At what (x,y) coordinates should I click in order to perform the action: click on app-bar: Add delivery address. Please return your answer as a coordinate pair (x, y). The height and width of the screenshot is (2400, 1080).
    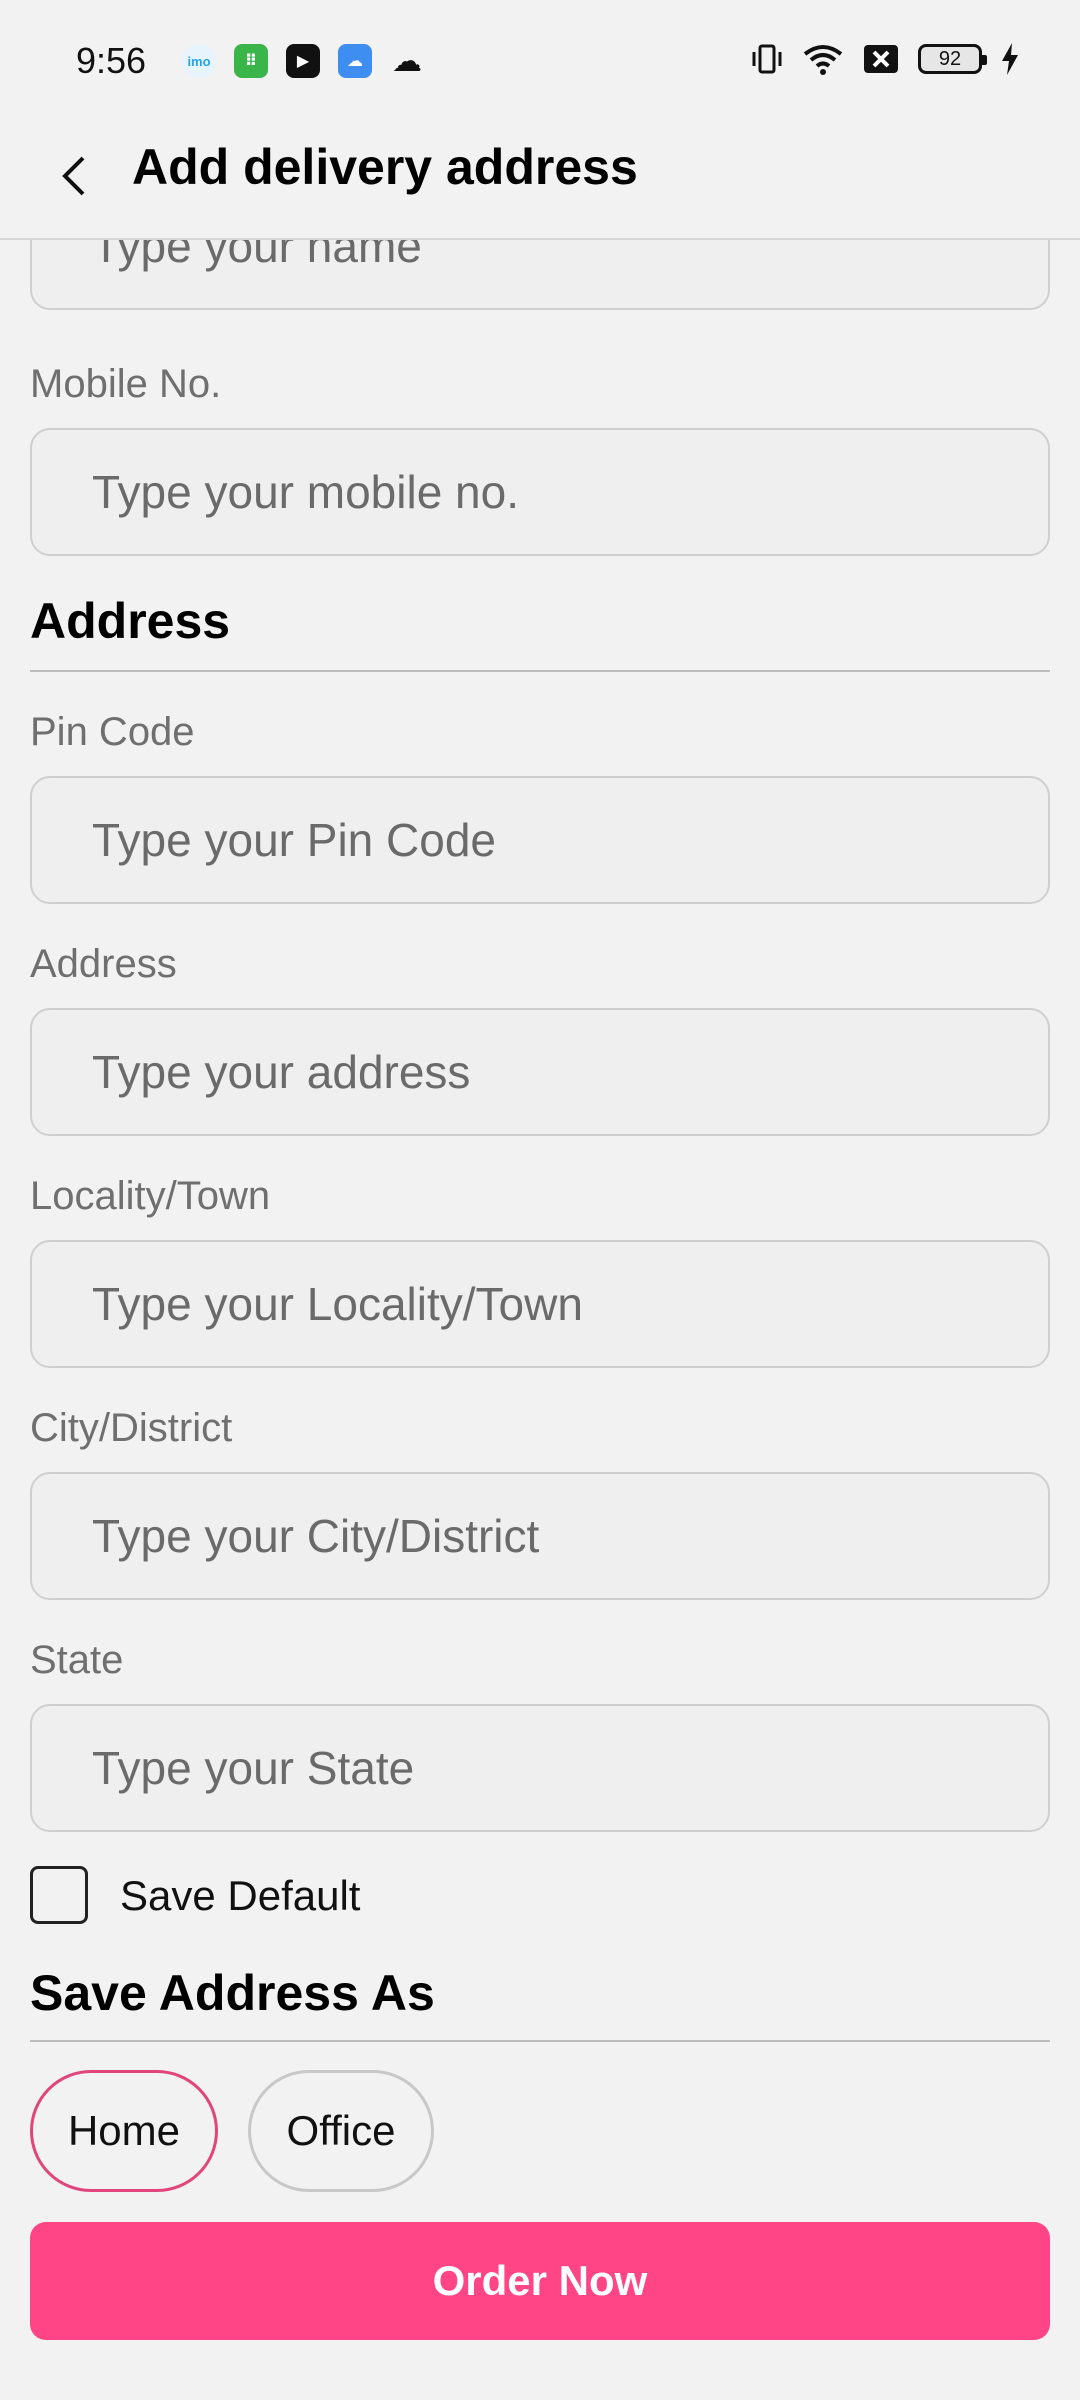
    Looking at the image, I should click on (540, 180).